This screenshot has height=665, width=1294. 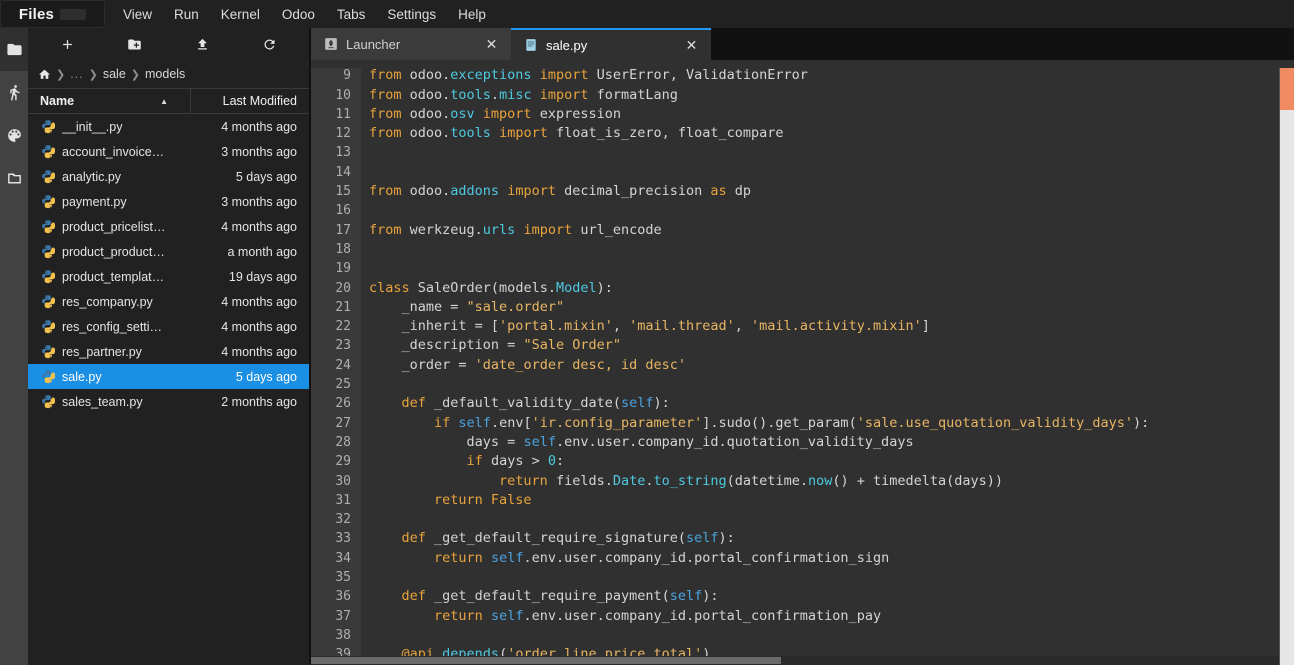 What do you see at coordinates (611, 44) in the screenshot?
I see `tab-sale-py: sale.py ✕` at bounding box center [611, 44].